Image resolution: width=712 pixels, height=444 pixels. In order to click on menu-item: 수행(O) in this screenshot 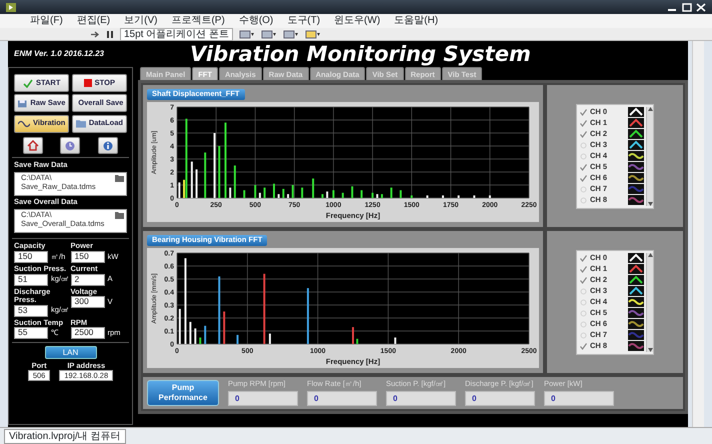, I will do `click(256, 21)`.